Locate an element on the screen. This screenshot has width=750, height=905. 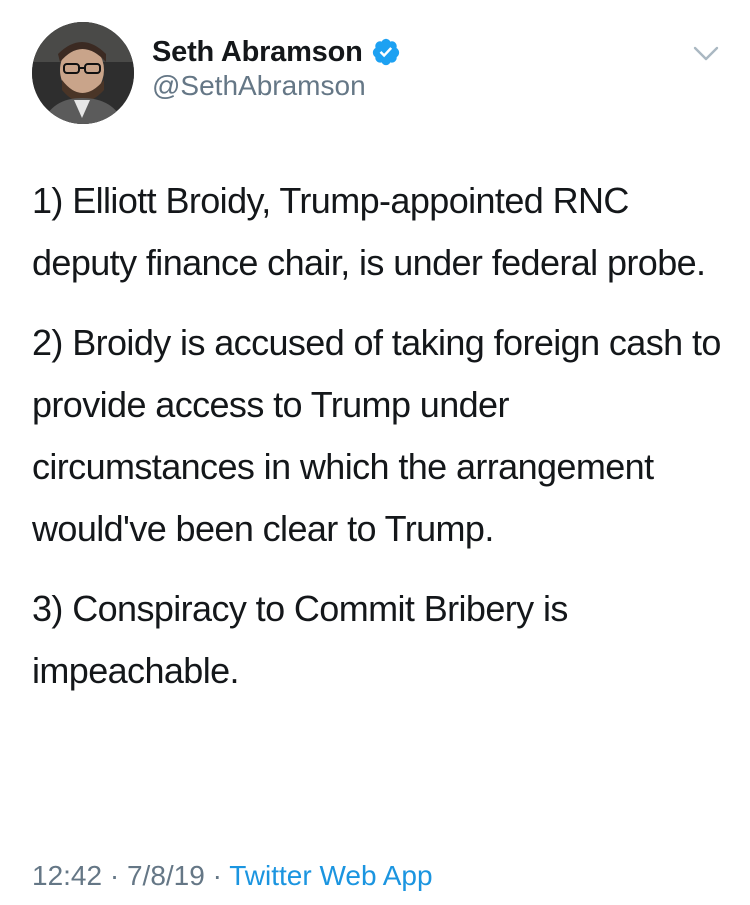
profile-photo is located at coordinates (83, 73).